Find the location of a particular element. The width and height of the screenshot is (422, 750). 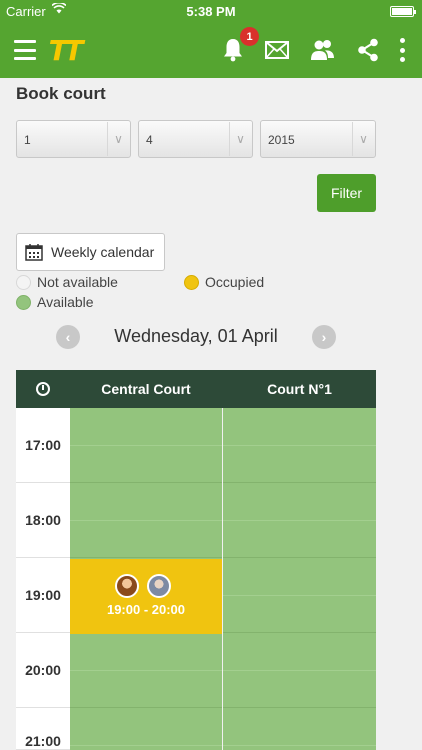

legend-available-label: Available is located at coordinates (65, 302).